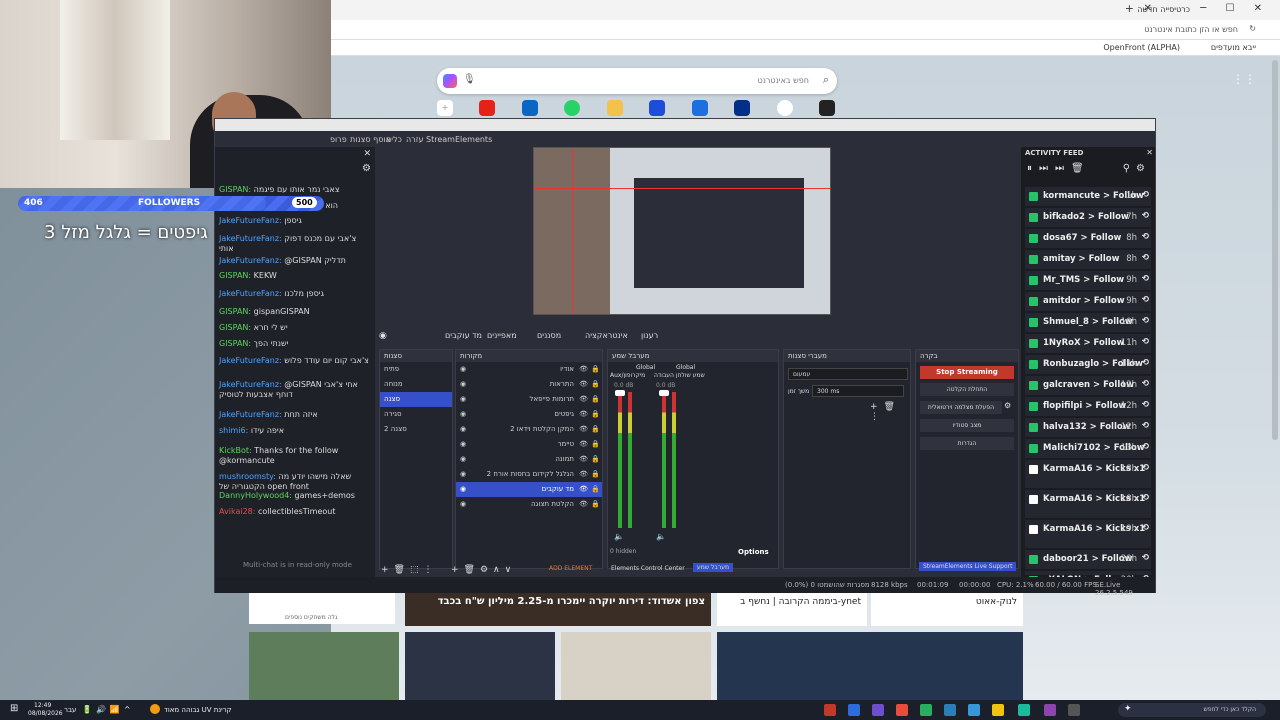 The width and height of the screenshot is (1280, 720). I want to click on shopping-shortcut-icon, so click(615, 108).